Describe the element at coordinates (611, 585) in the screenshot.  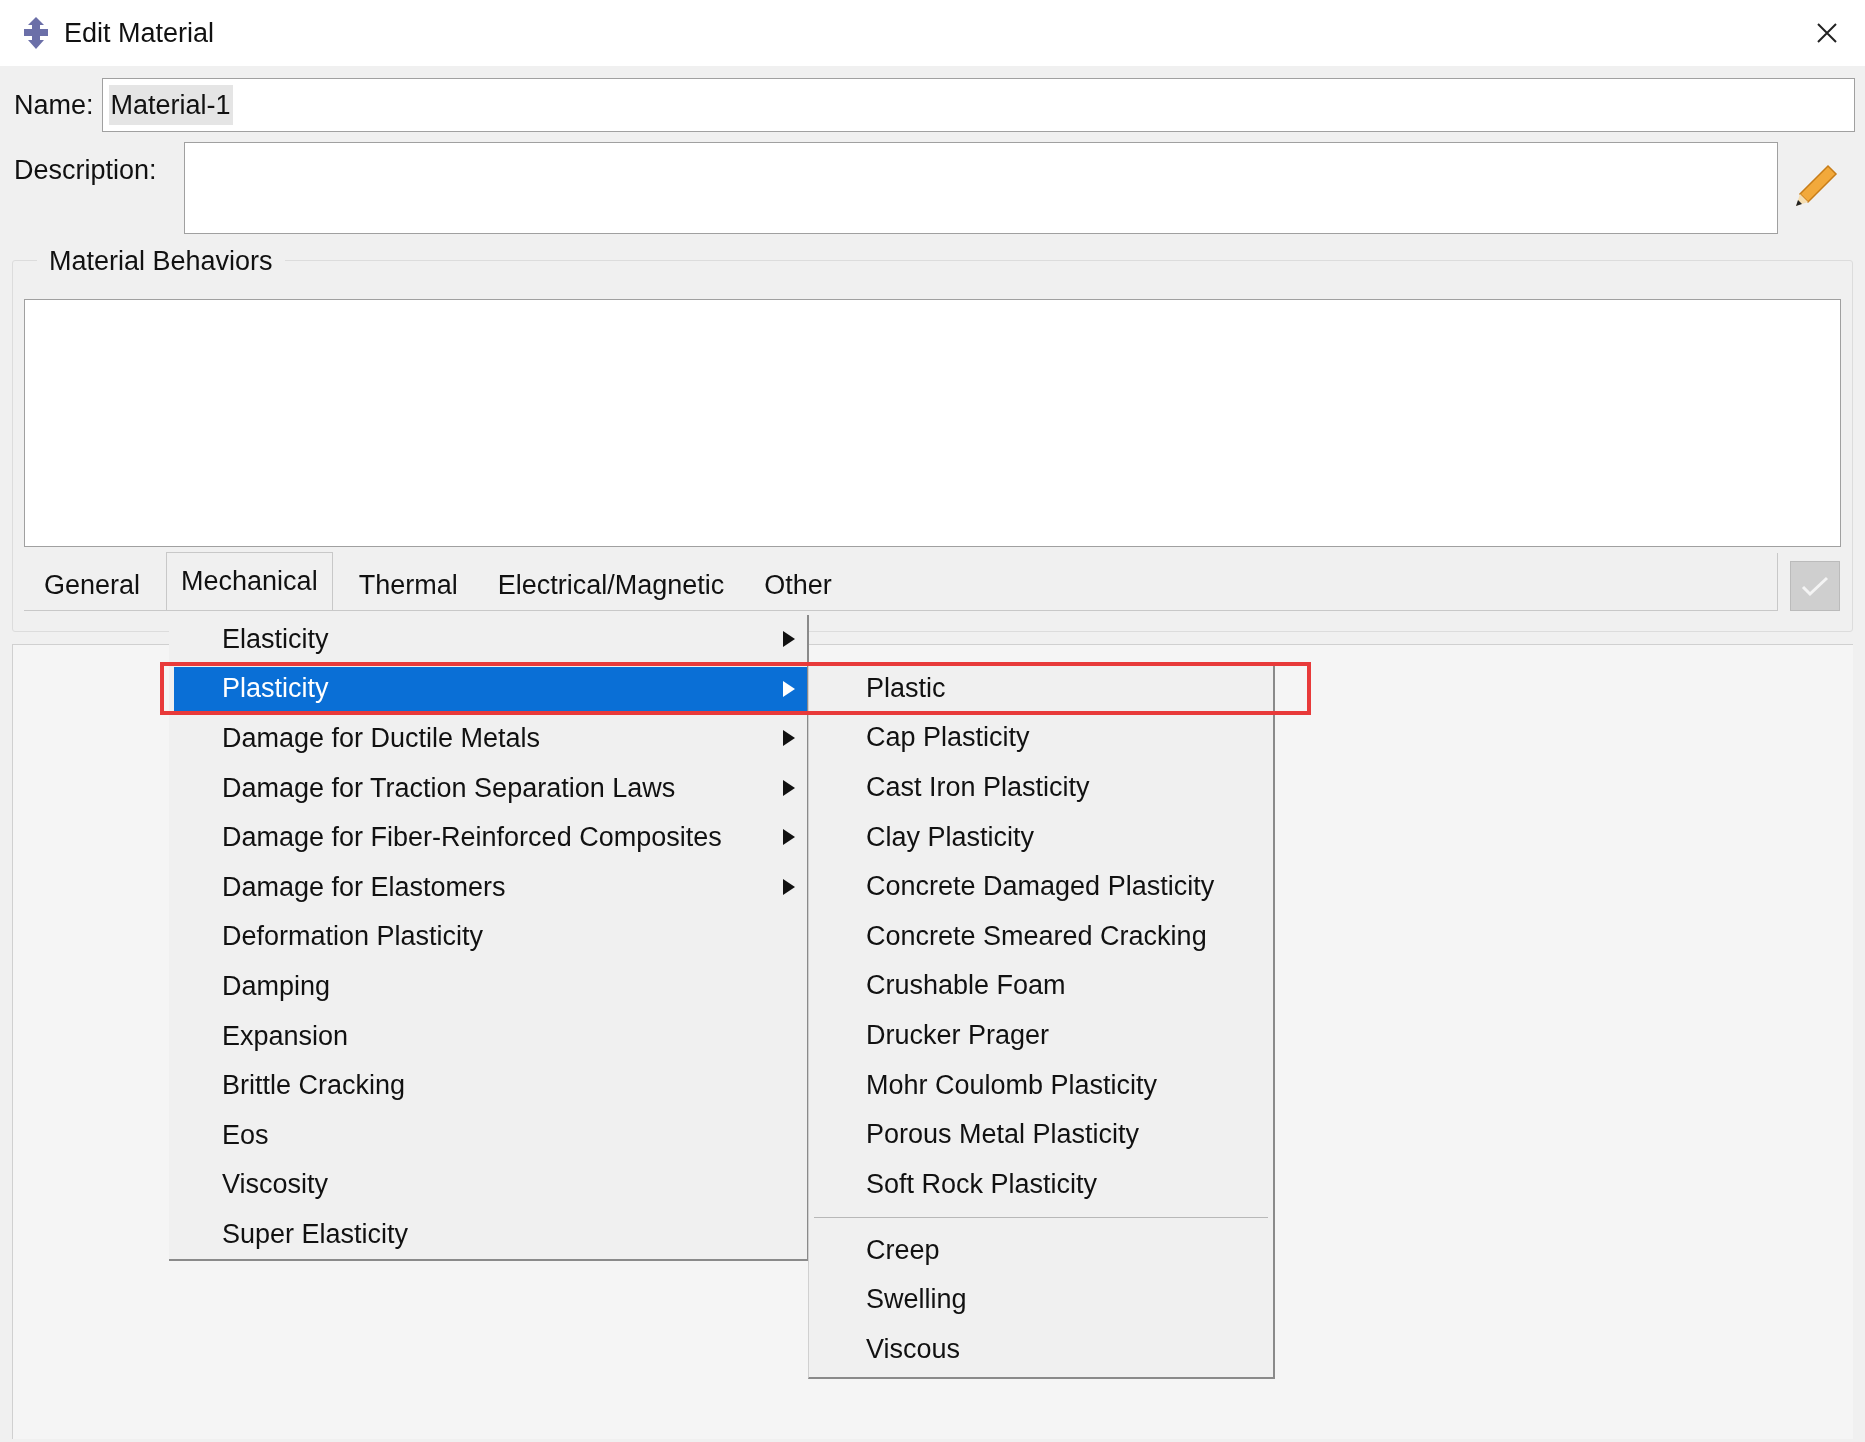
I see `menu-tab: Electrical/Magnetic` at that location.